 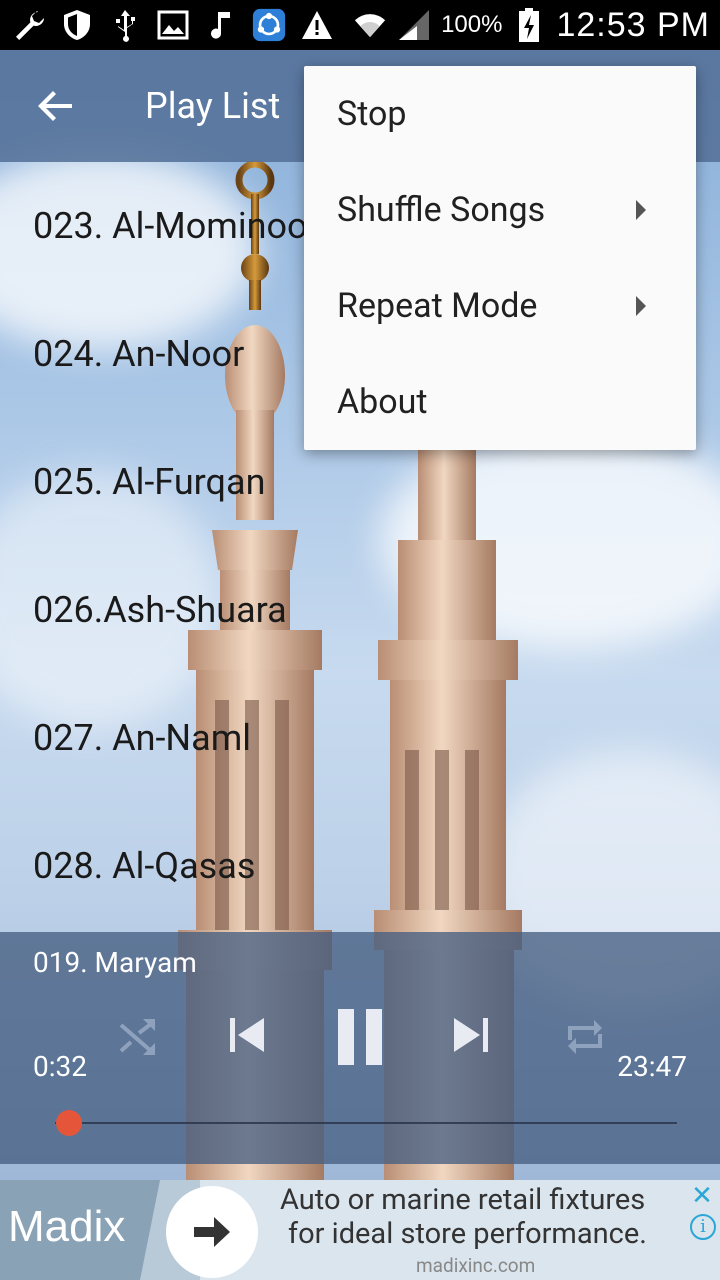 I want to click on repeat-icon, so click(x=585, y=1037).